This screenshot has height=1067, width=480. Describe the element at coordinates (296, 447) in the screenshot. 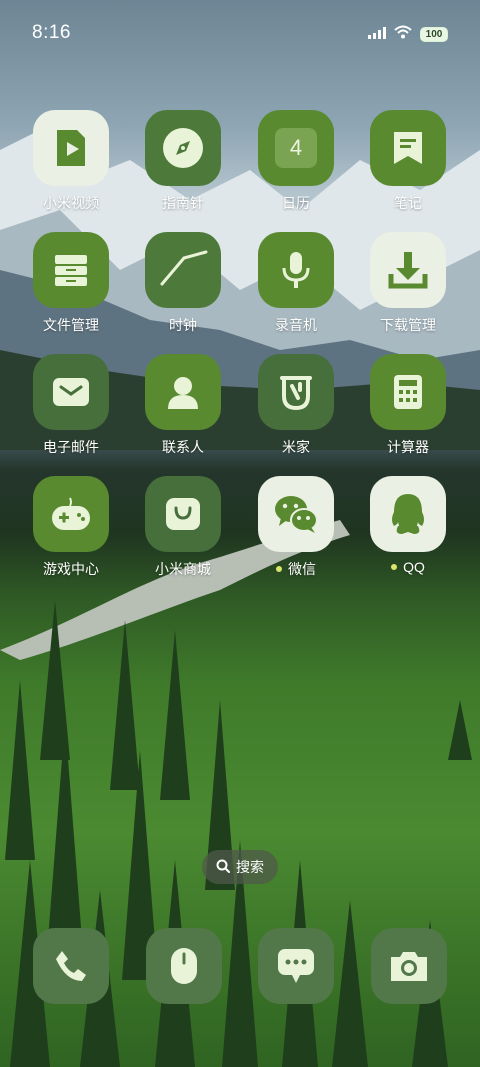

I see `app-label: 米家` at that location.